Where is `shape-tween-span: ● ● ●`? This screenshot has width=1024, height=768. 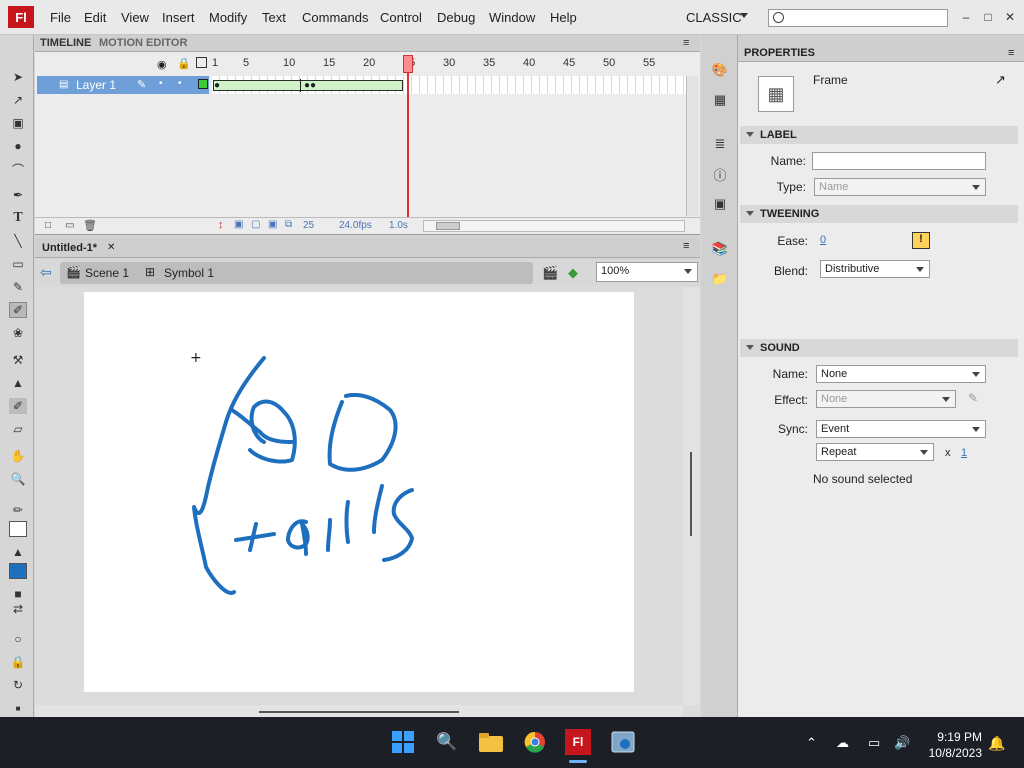 shape-tween-span: ● ● ● is located at coordinates (308, 85).